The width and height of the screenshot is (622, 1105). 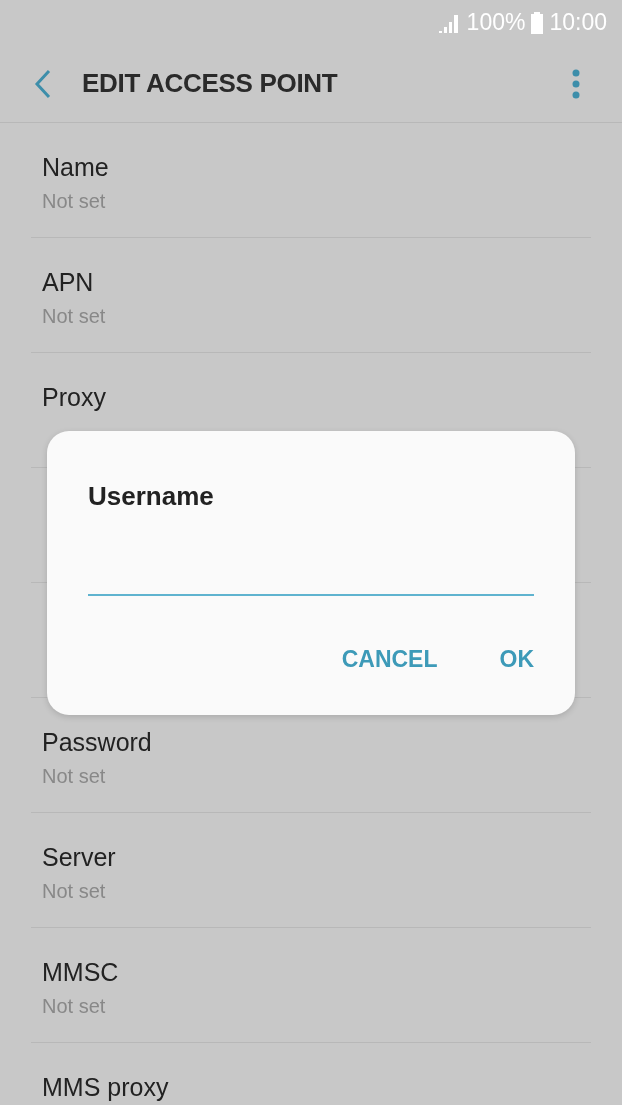 What do you see at coordinates (80, 972) in the screenshot?
I see `setting-title: MMSC` at bounding box center [80, 972].